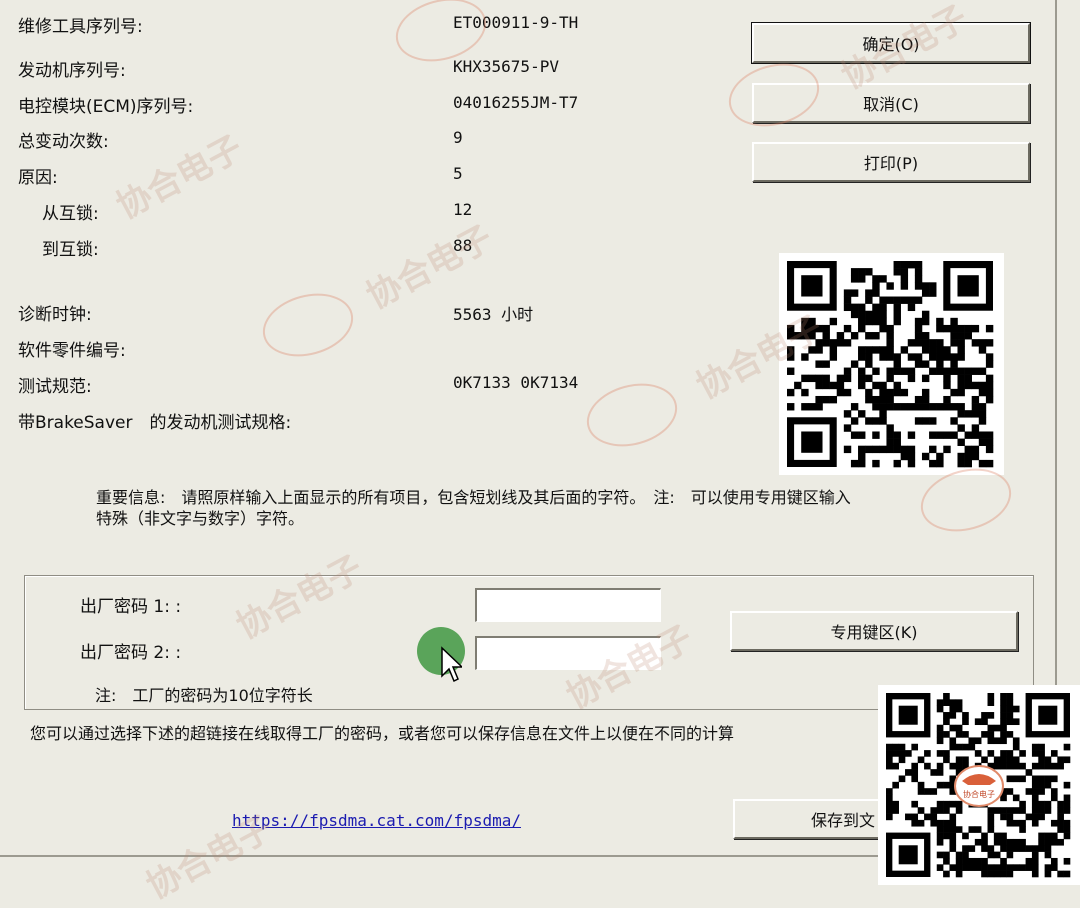 This screenshot has height=908, width=1080. I want to click on value-diagnostic-clock: 5563 小时, so click(493, 314).